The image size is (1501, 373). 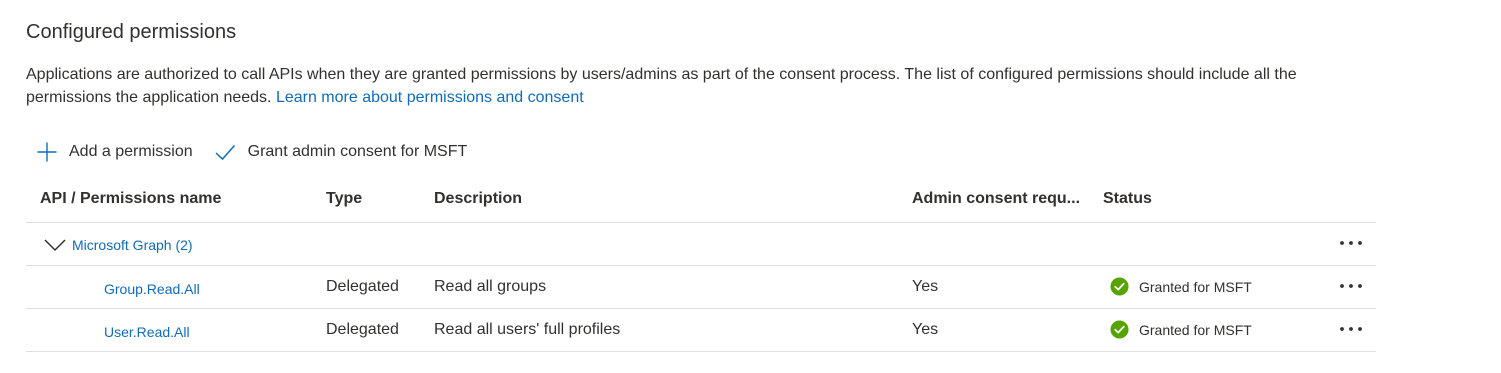 I want to click on group-name-link: Microsoft Graph (2), so click(x=132, y=245).